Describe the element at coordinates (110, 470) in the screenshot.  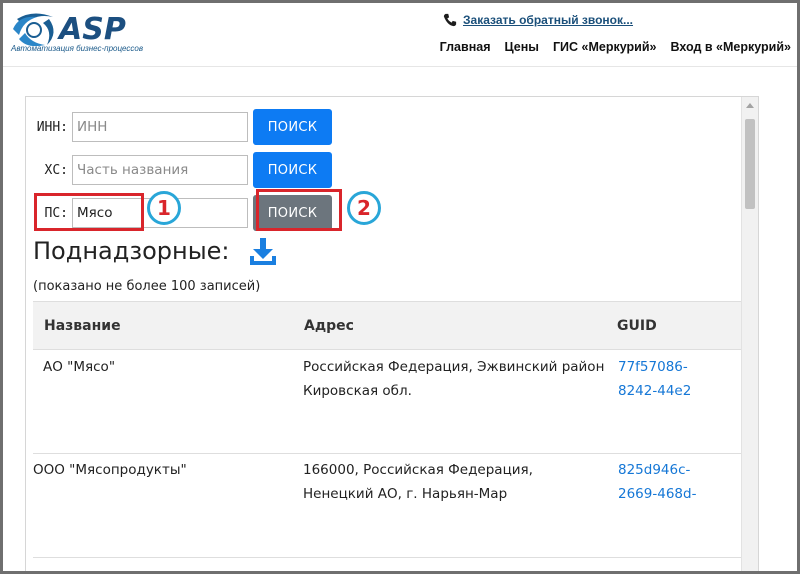
I see `row-name: ООО "Мясопродукты"` at that location.